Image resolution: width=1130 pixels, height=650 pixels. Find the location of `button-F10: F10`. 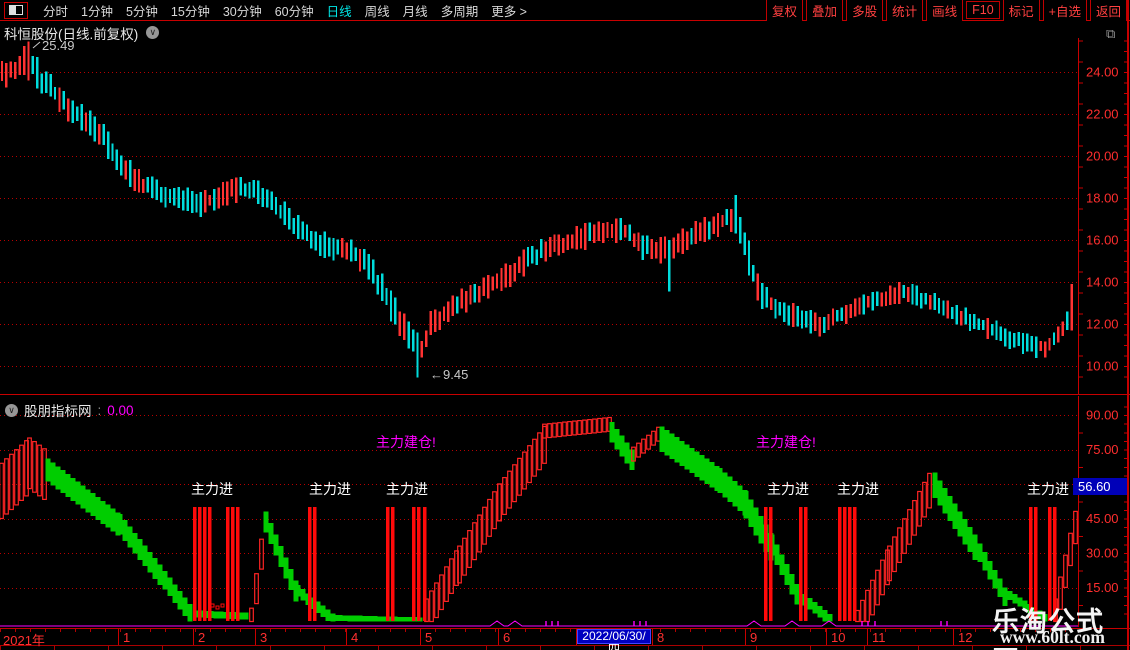

button-F10: F10 is located at coordinates (983, 10).